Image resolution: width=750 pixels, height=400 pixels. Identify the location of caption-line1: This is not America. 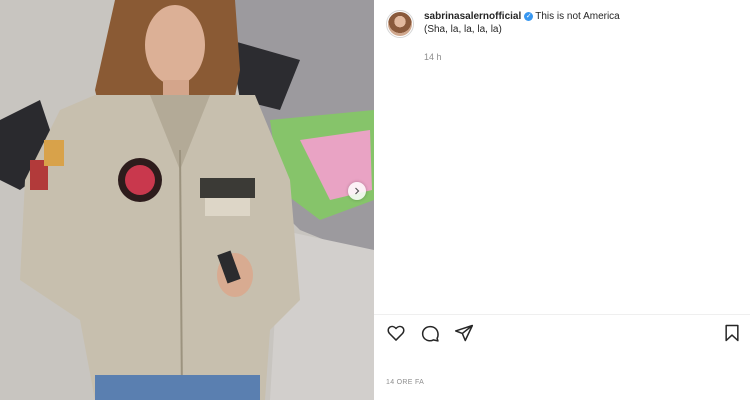
(577, 16).